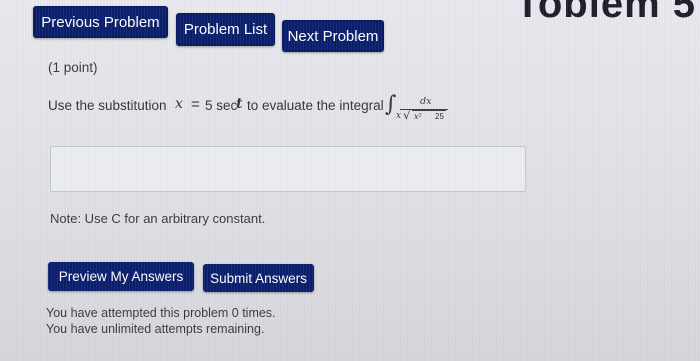 The height and width of the screenshot is (361, 700). Describe the element at coordinates (161, 313) in the screenshot. I see `attempts-count-text: You have attempted this problem 0 times.` at that location.